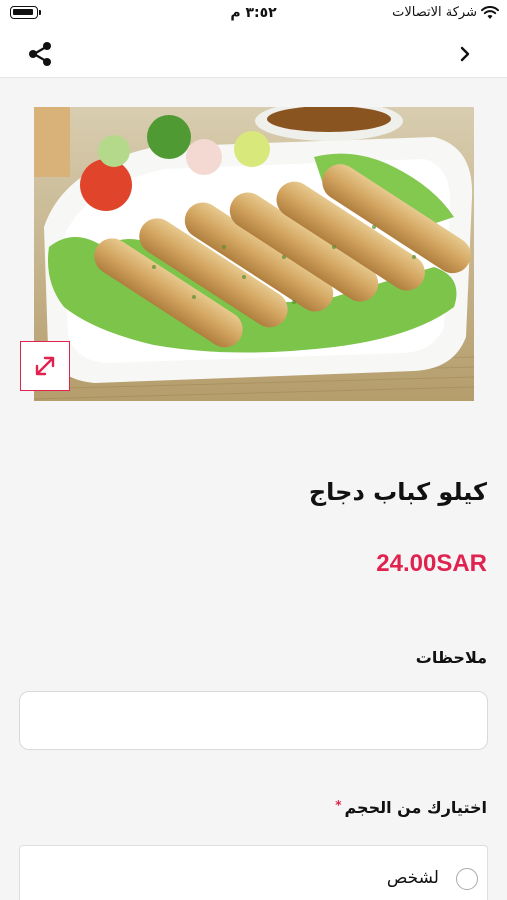 The width and height of the screenshot is (507, 900). I want to click on radio-button, so click(467, 879).